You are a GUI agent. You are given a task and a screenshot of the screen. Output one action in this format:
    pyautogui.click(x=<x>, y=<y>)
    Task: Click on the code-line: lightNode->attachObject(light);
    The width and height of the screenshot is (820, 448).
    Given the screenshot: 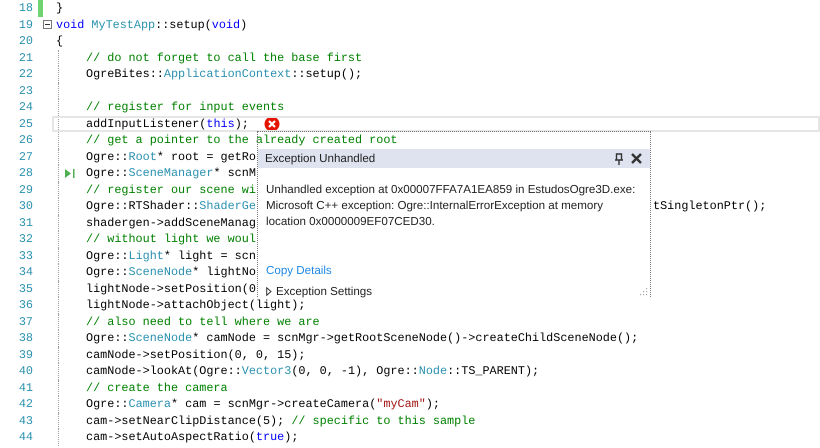 What is the action you would take?
    pyautogui.click(x=196, y=305)
    